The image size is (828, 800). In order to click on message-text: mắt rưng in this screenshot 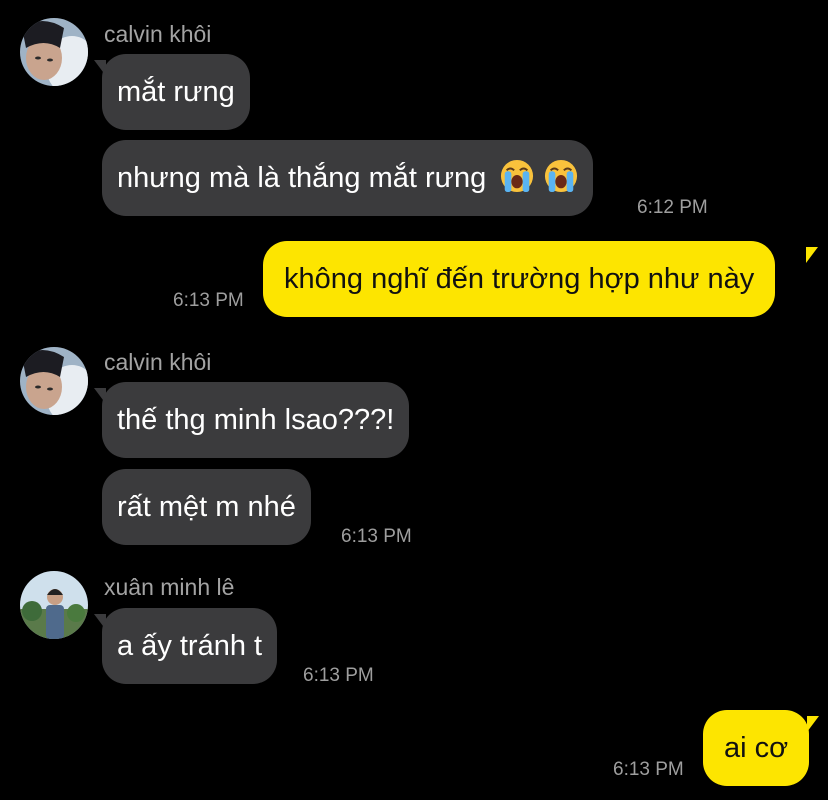, I will do `click(176, 92)`.